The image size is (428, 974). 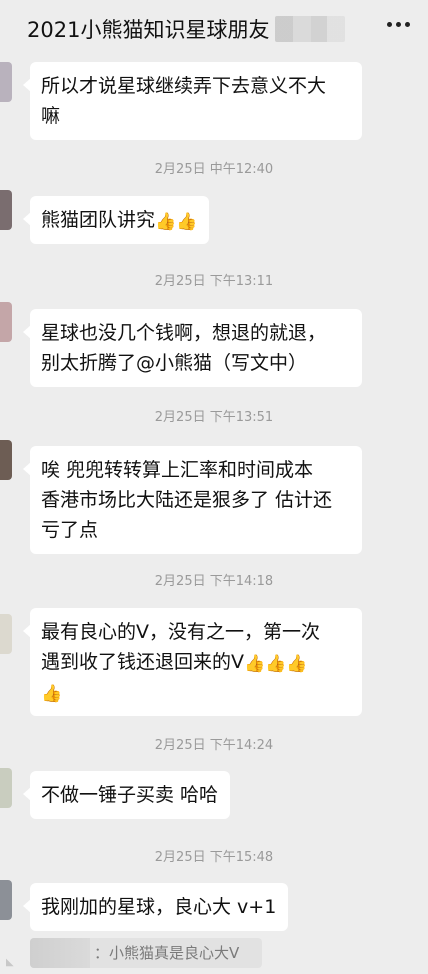 I want to click on message-line: 最有良心的V，没有之一，第一次, so click(x=180, y=632).